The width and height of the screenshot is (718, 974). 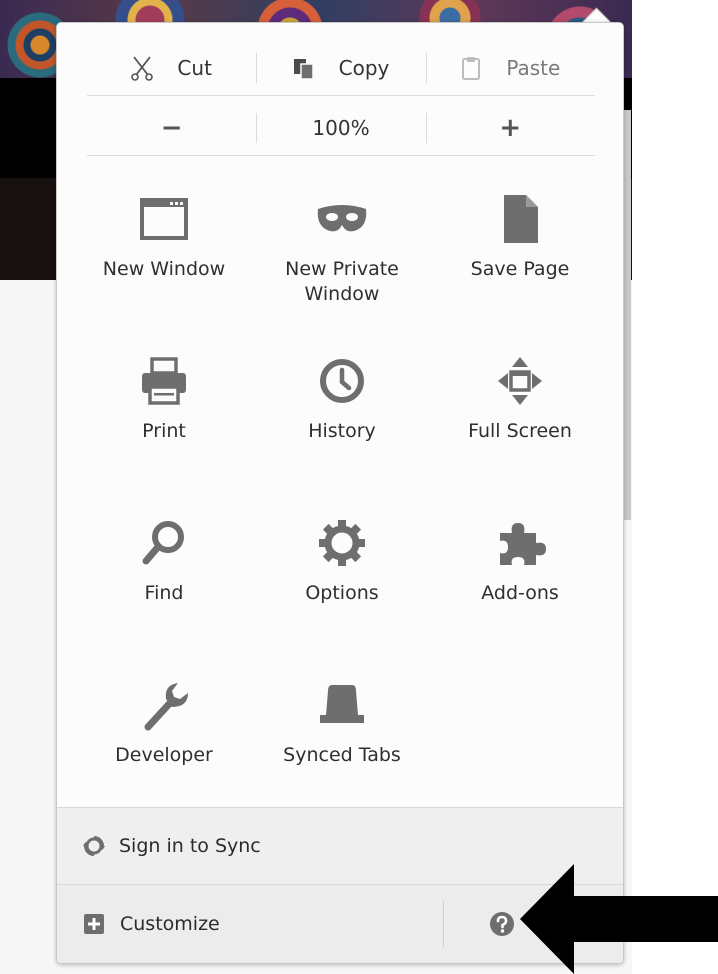 I want to click on cut-label: Cut, so click(x=194, y=68).